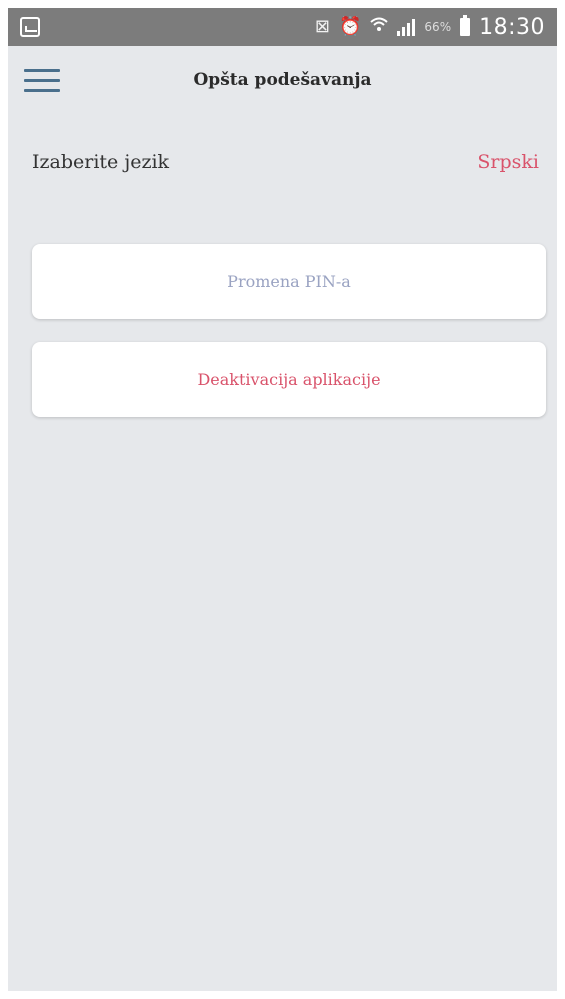  What do you see at coordinates (406, 27) in the screenshot?
I see `signal-icon` at bounding box center [406, 27].